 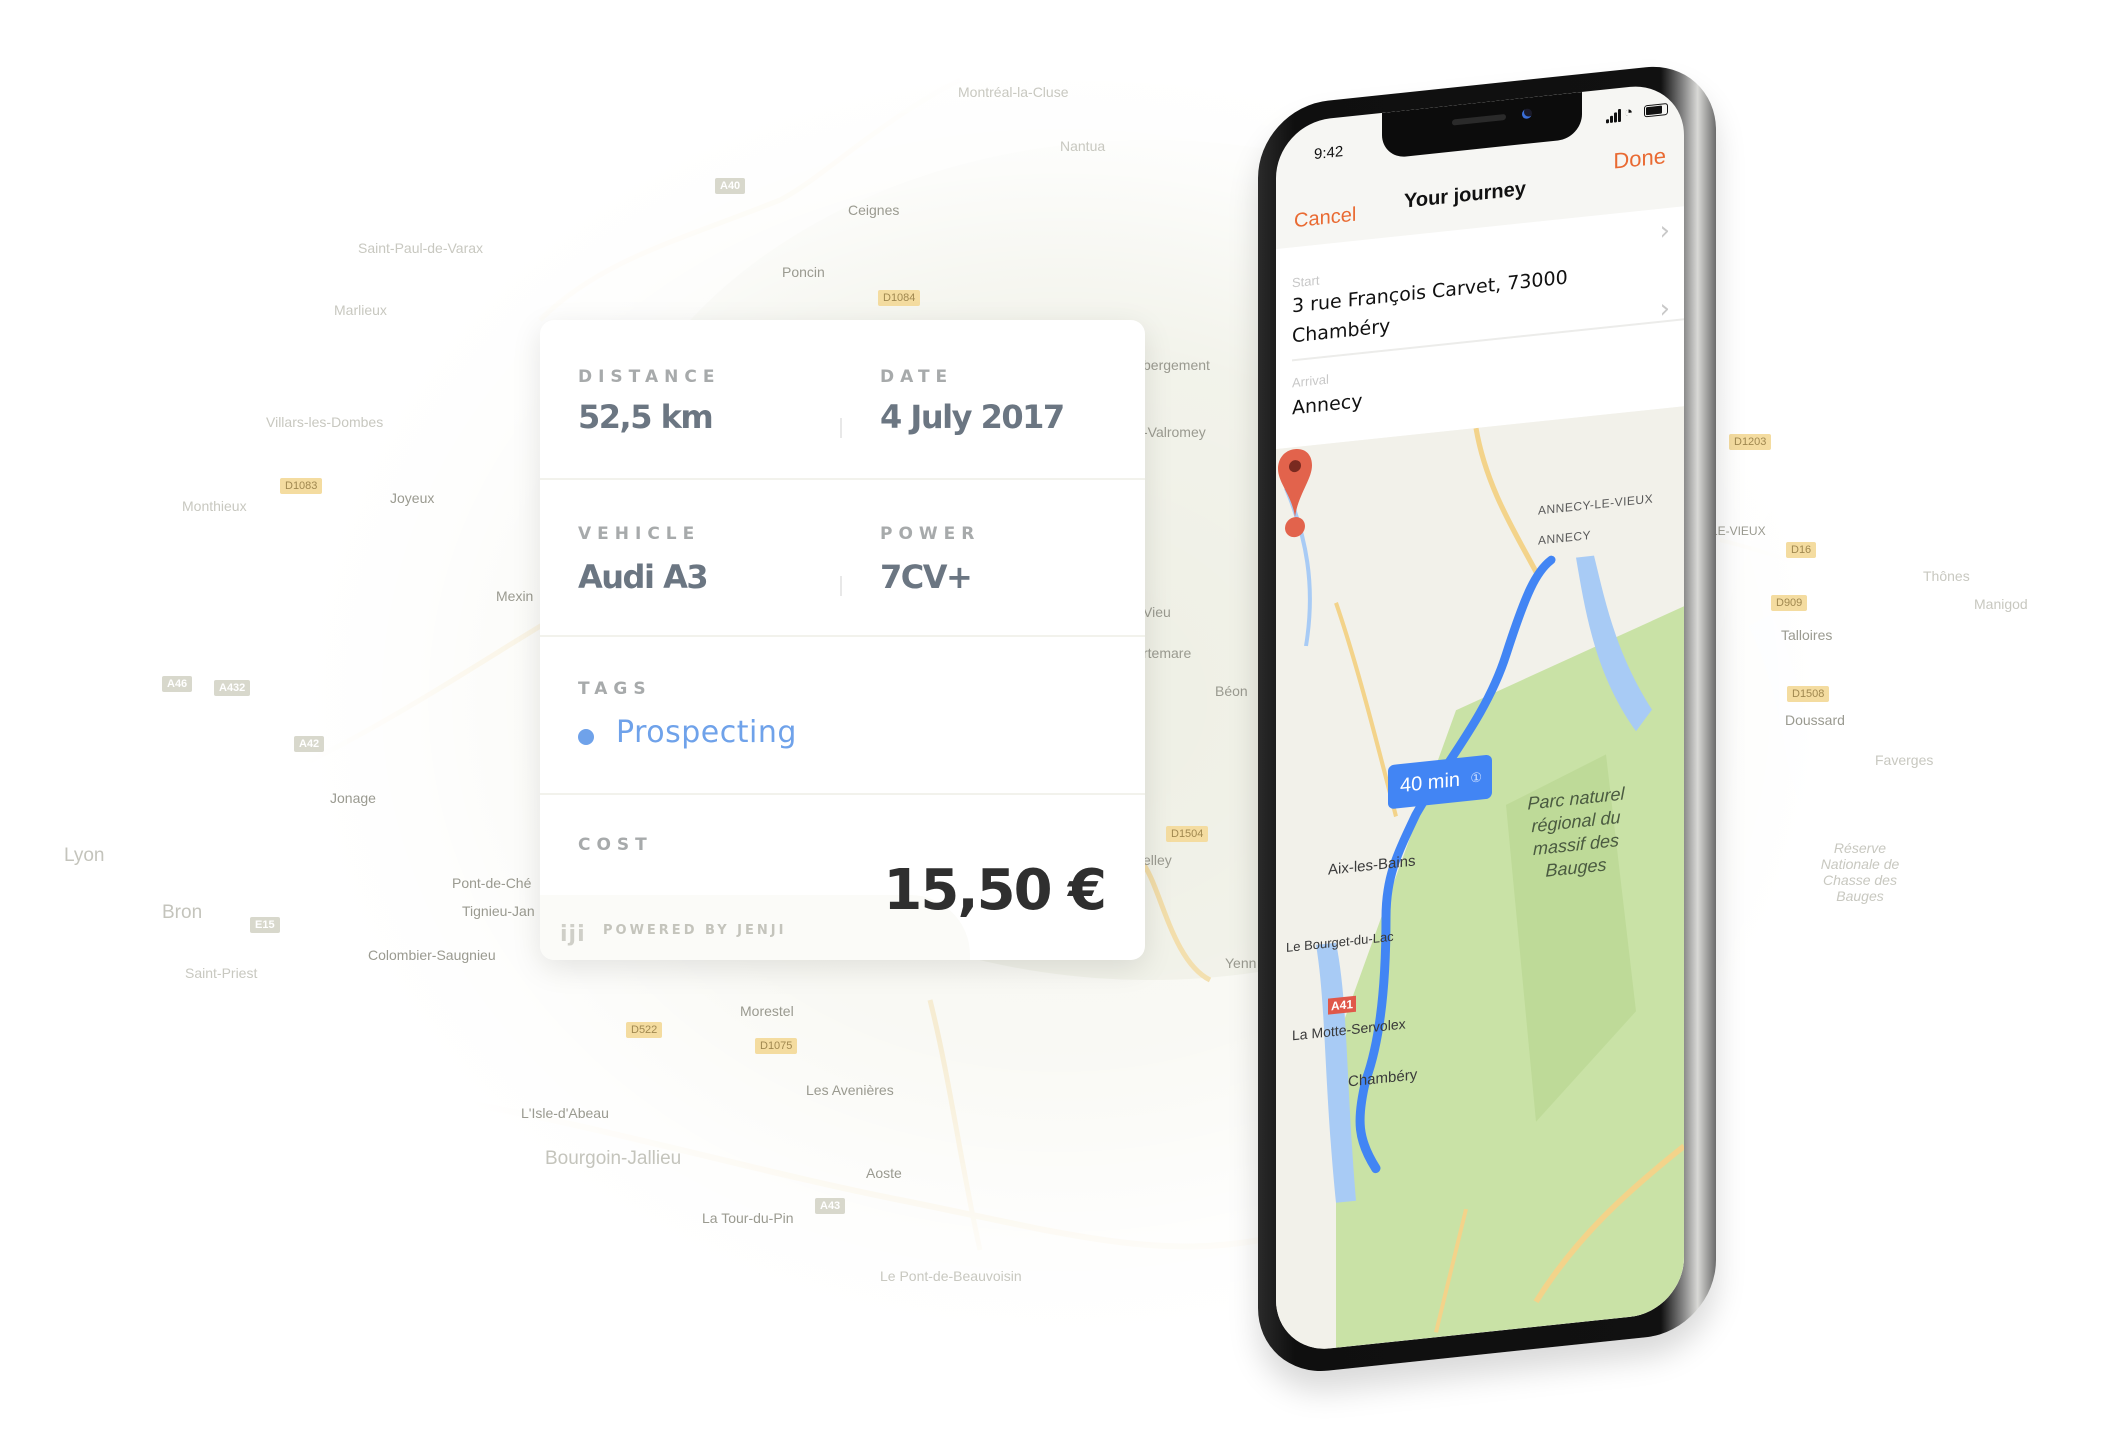 I want to click on map-label: L'Isle-d'Abeau, so click(x=565, y=1113).